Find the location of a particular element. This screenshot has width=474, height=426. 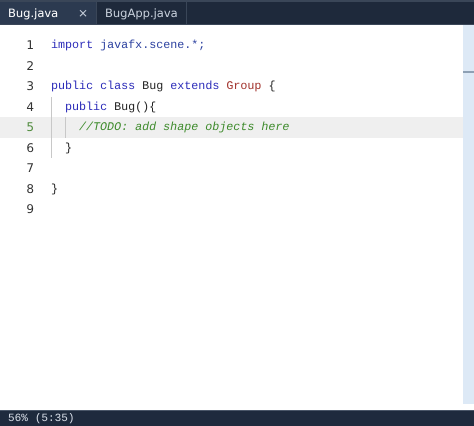

code-token: Group is located at coordinates (243, 86).